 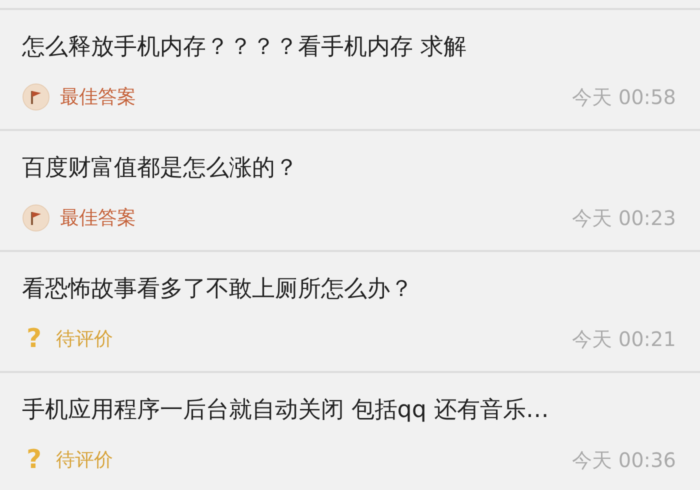 What do you see at coordinates (160, 168) in the screenshot?
I see `question-title: 百度财富值都是怎么涨的？` at bounding box center [160, 168].